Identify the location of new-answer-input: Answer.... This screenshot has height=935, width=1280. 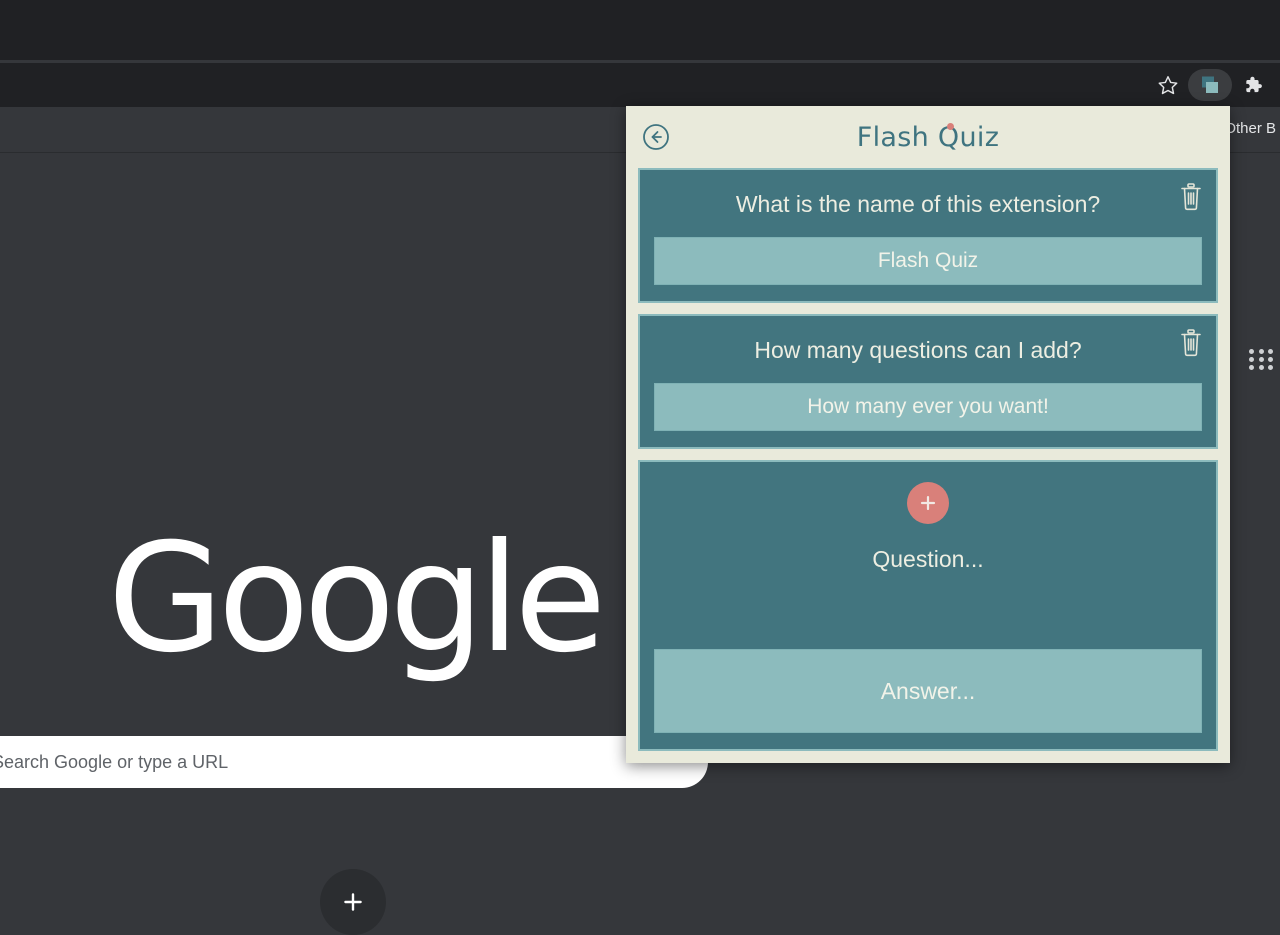
(928, 691).